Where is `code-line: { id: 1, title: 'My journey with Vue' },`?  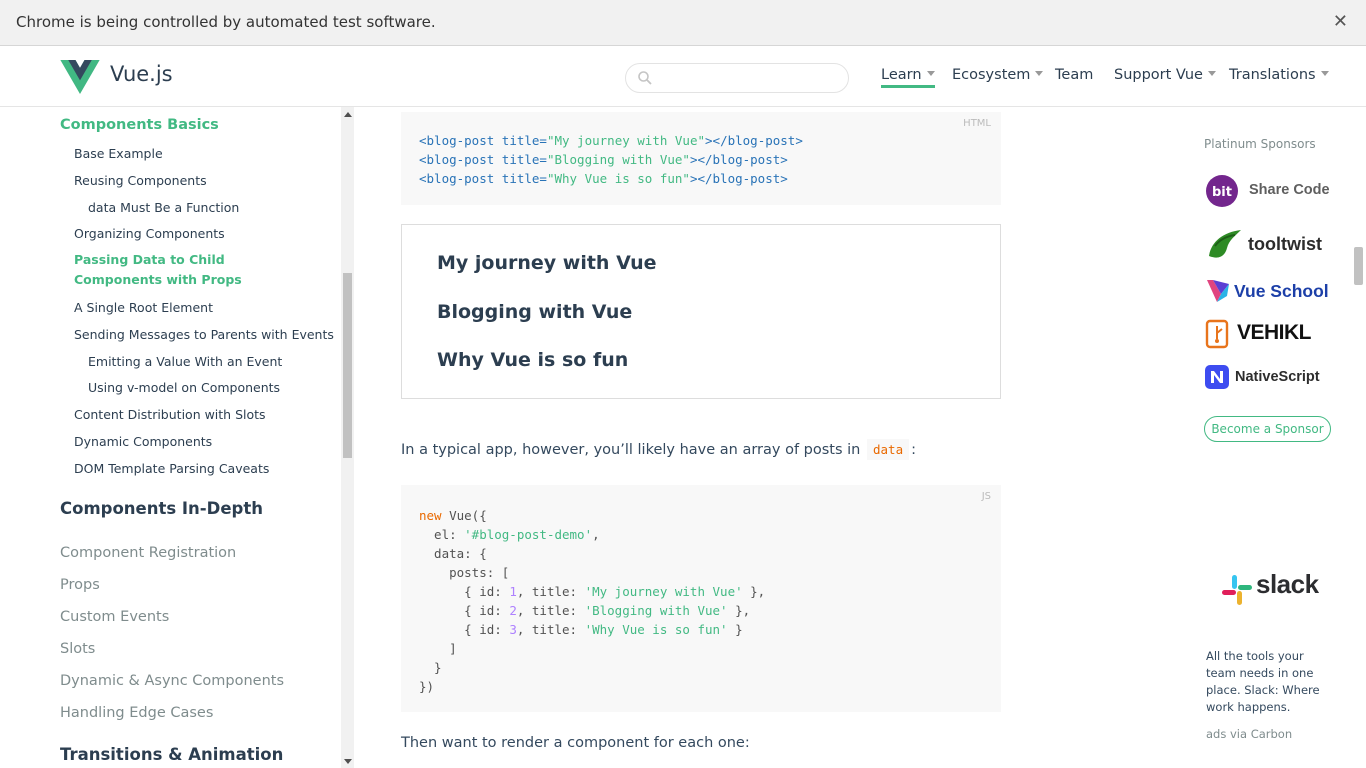 code-line: { id: 1, title: 'My journey with Vue' }, is located at coordinates (592, 591).